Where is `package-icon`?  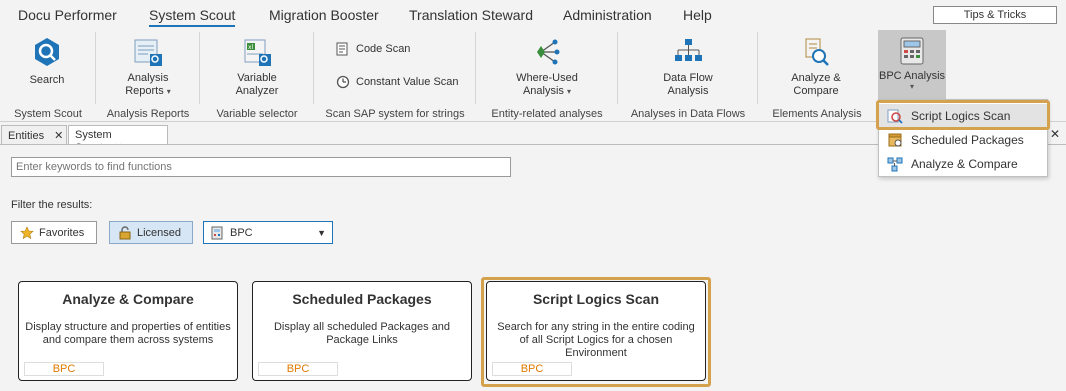 package-icon is located at coordinates (895, 140).